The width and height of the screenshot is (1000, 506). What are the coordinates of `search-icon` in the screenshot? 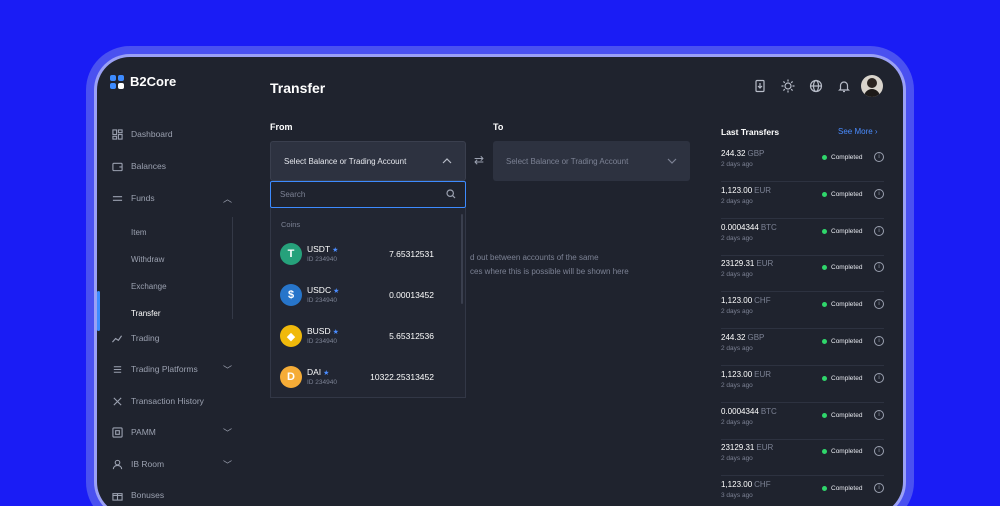 It's located at (451, 195).